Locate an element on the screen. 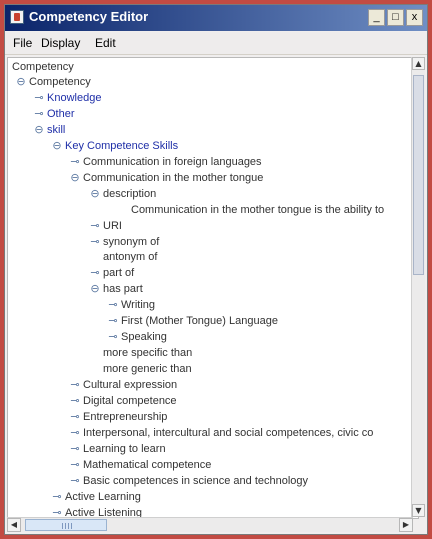 The image size is (432, 539). tree-node: Digital competence is located at coordinates (130, 401).